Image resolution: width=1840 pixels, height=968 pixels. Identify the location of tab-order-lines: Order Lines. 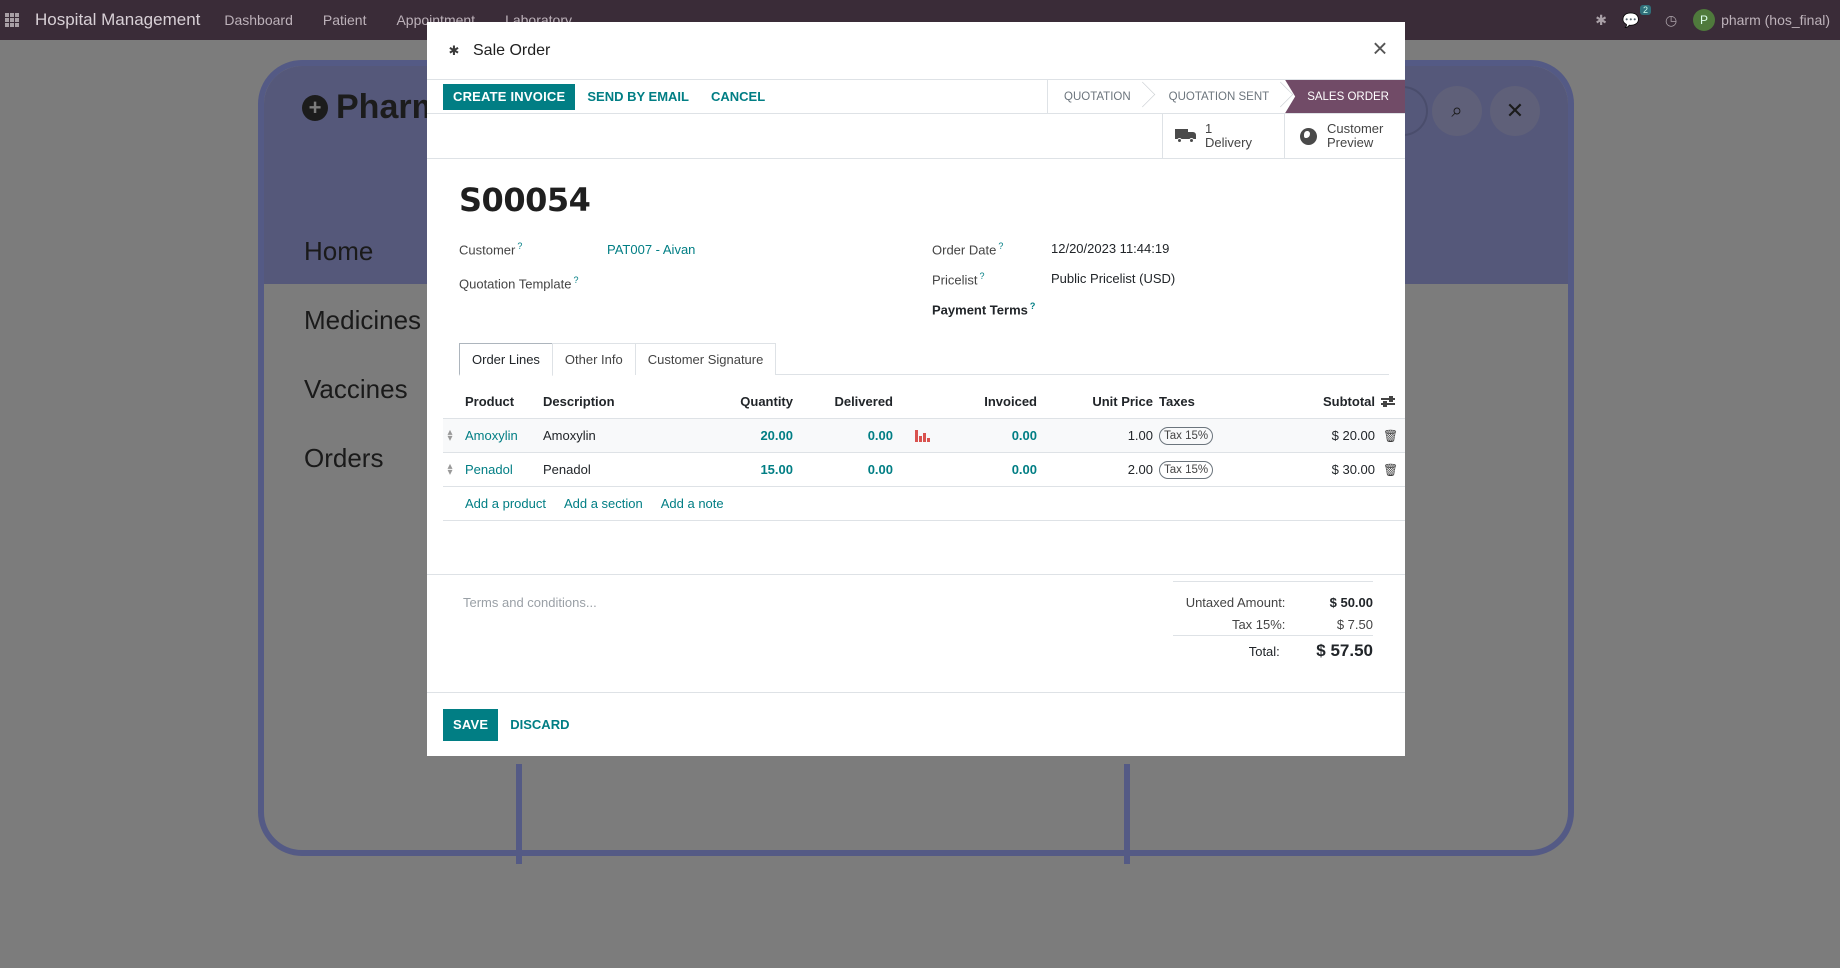
(506, 359).